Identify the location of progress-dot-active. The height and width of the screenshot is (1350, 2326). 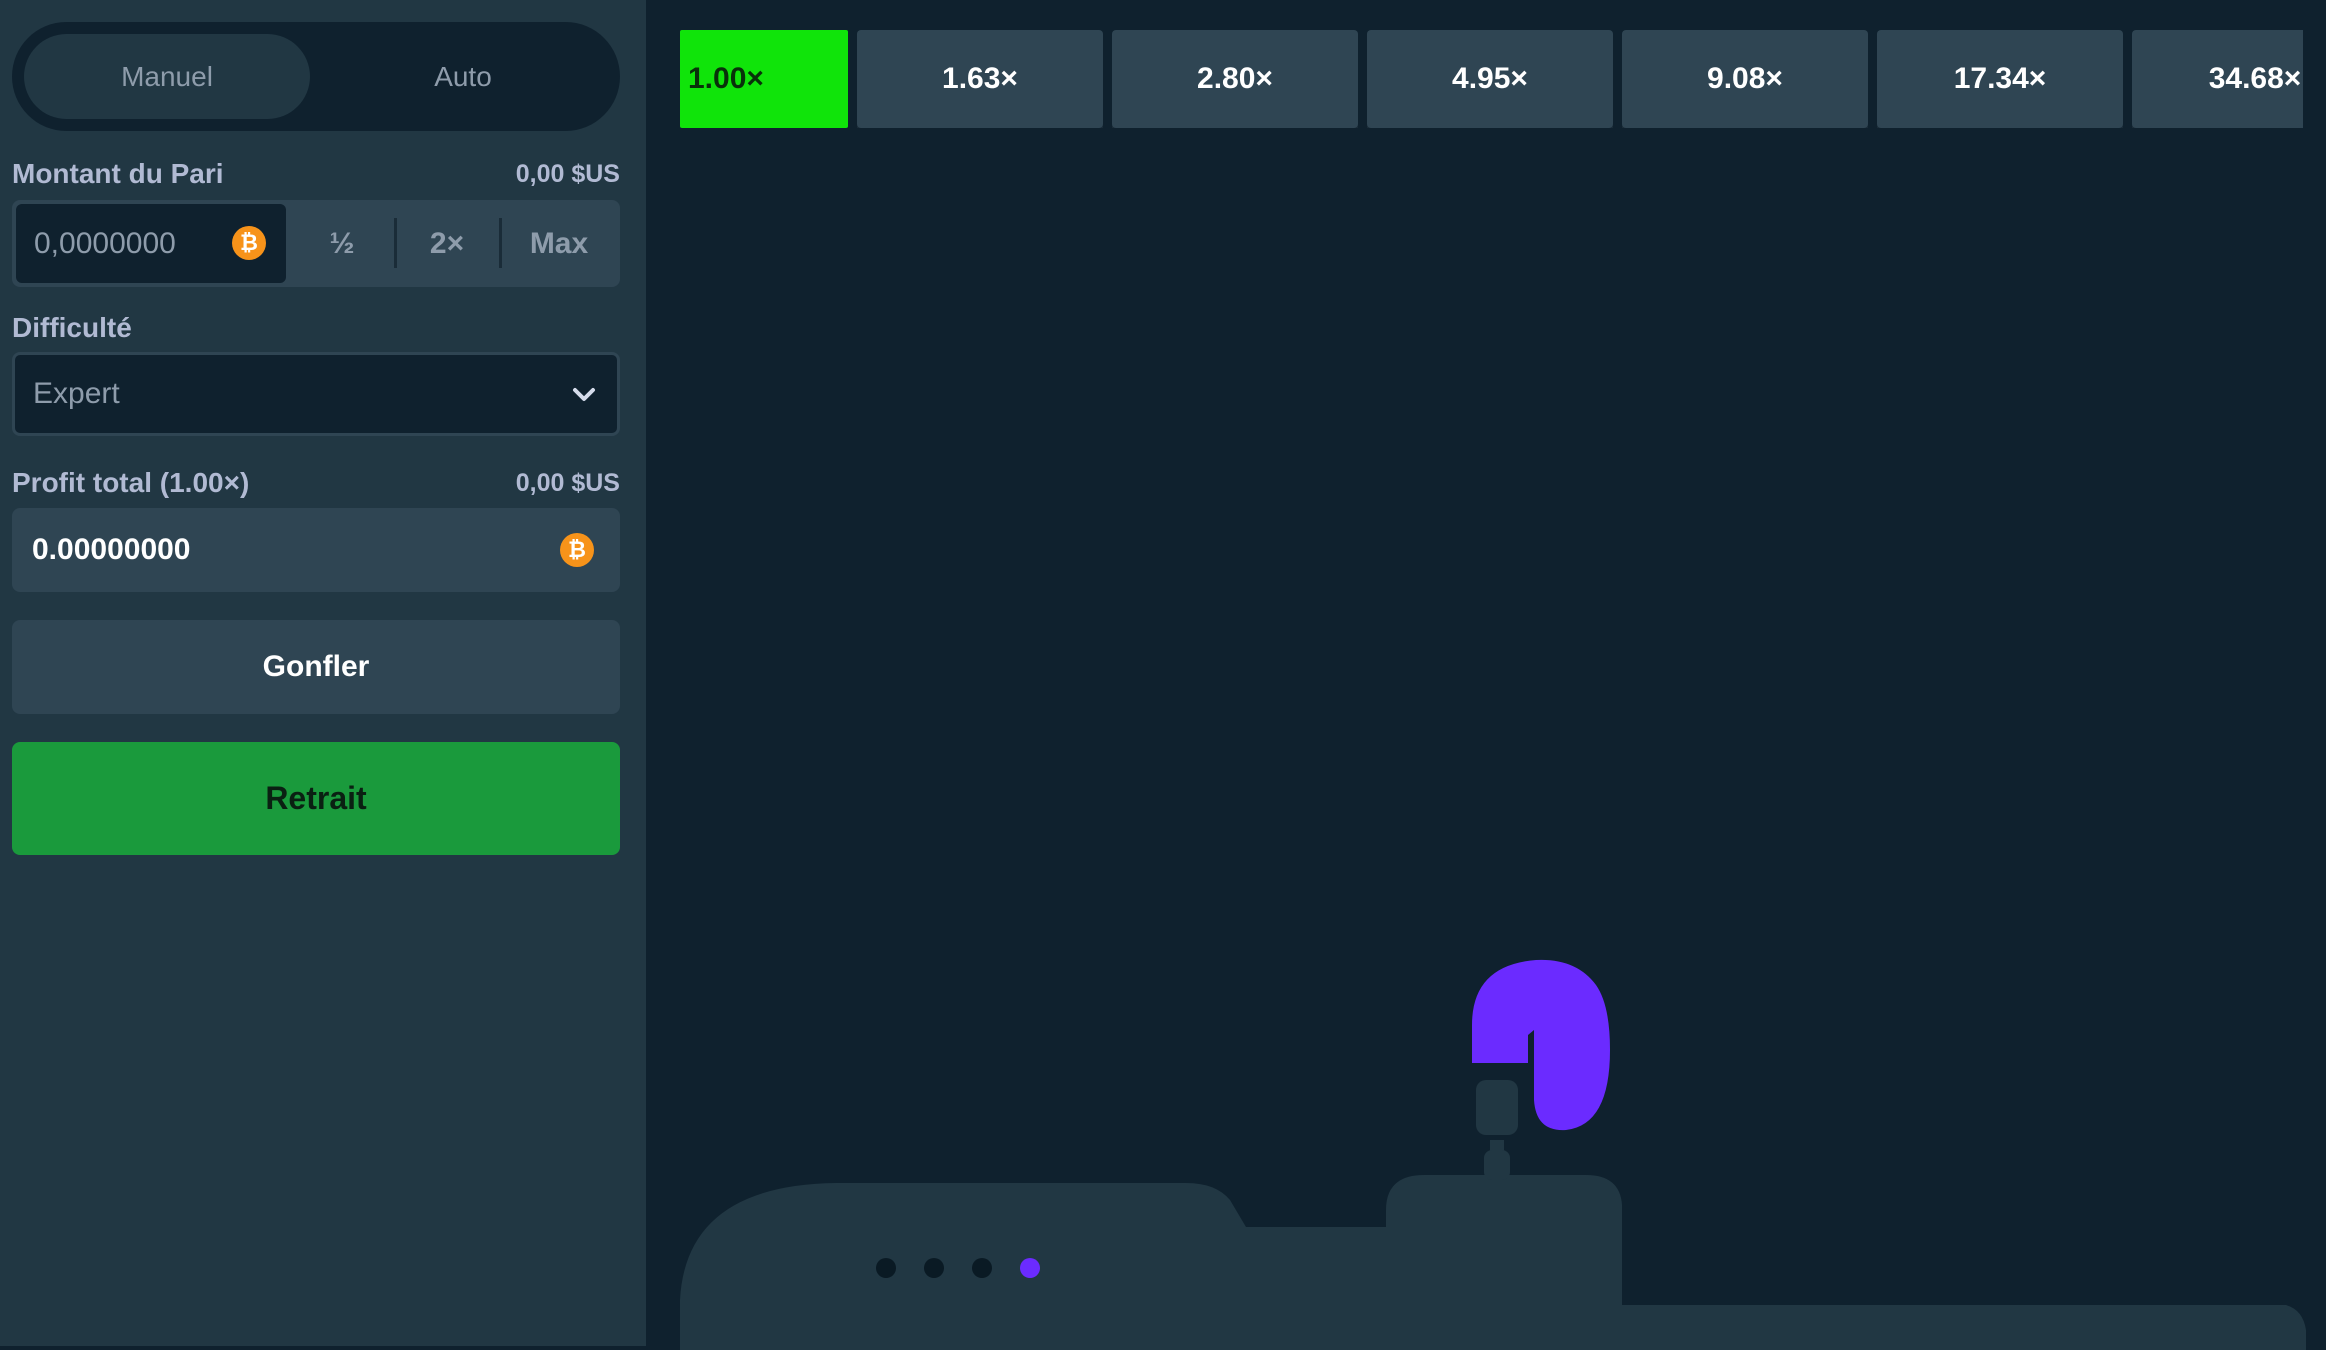
(1030, 1268).